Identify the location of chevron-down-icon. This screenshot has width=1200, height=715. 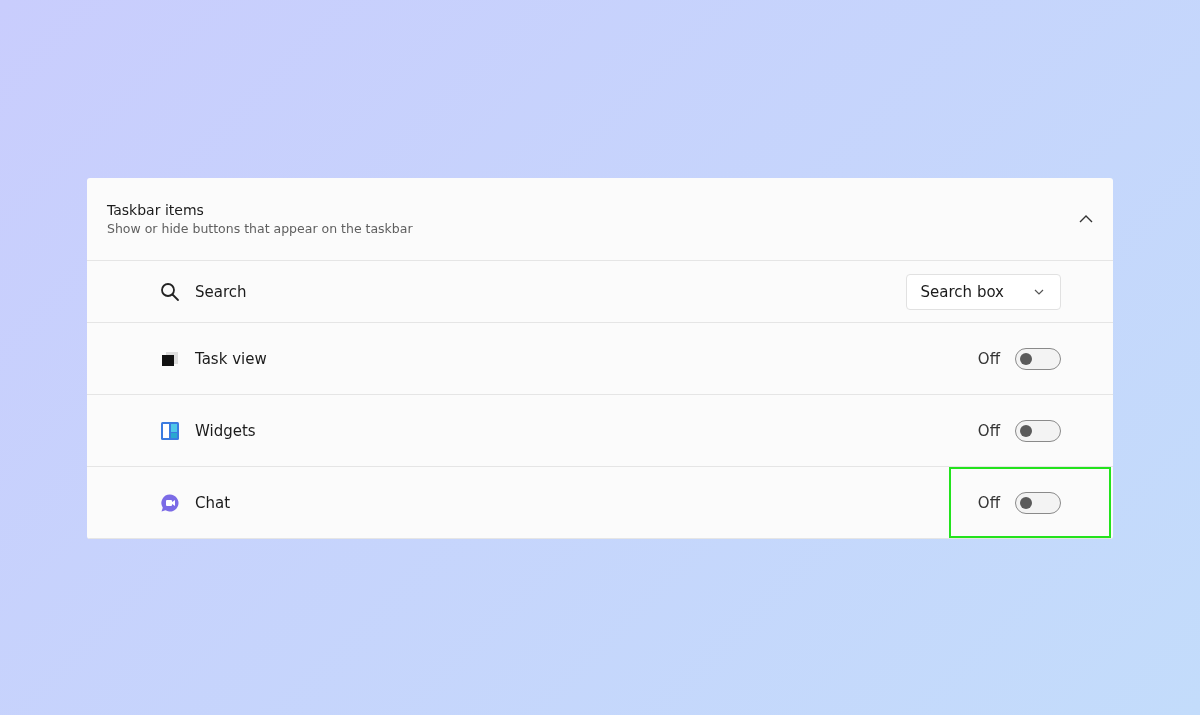
(1039, 291).